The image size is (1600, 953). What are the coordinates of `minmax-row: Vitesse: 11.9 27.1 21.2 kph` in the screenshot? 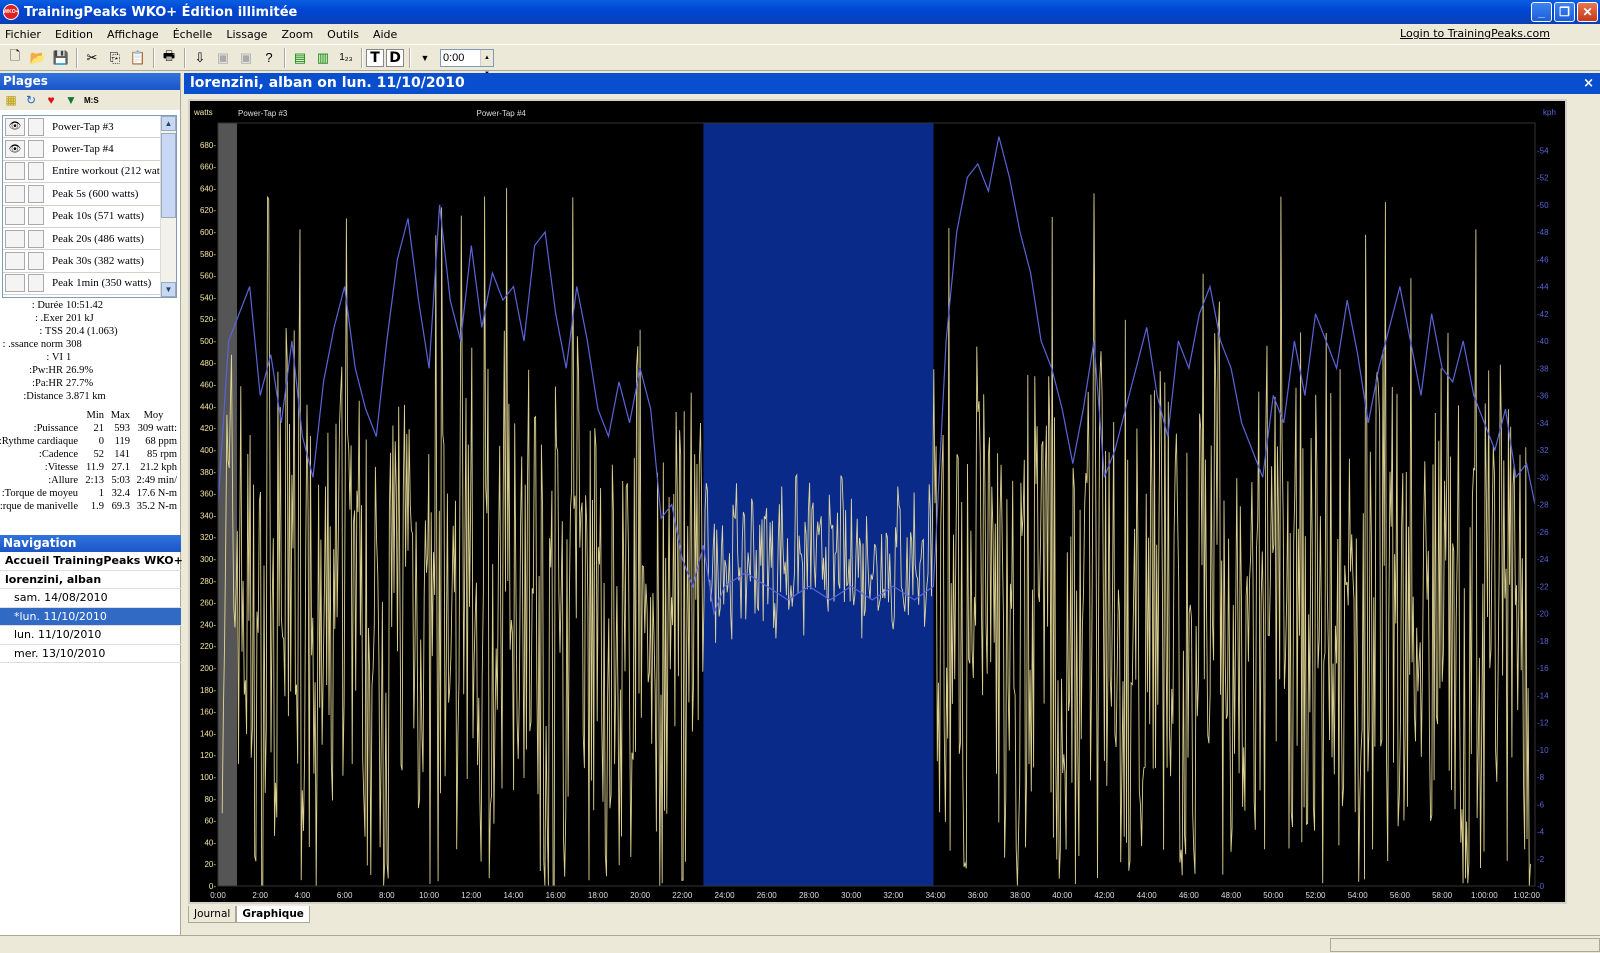 It's located at (110, 467).